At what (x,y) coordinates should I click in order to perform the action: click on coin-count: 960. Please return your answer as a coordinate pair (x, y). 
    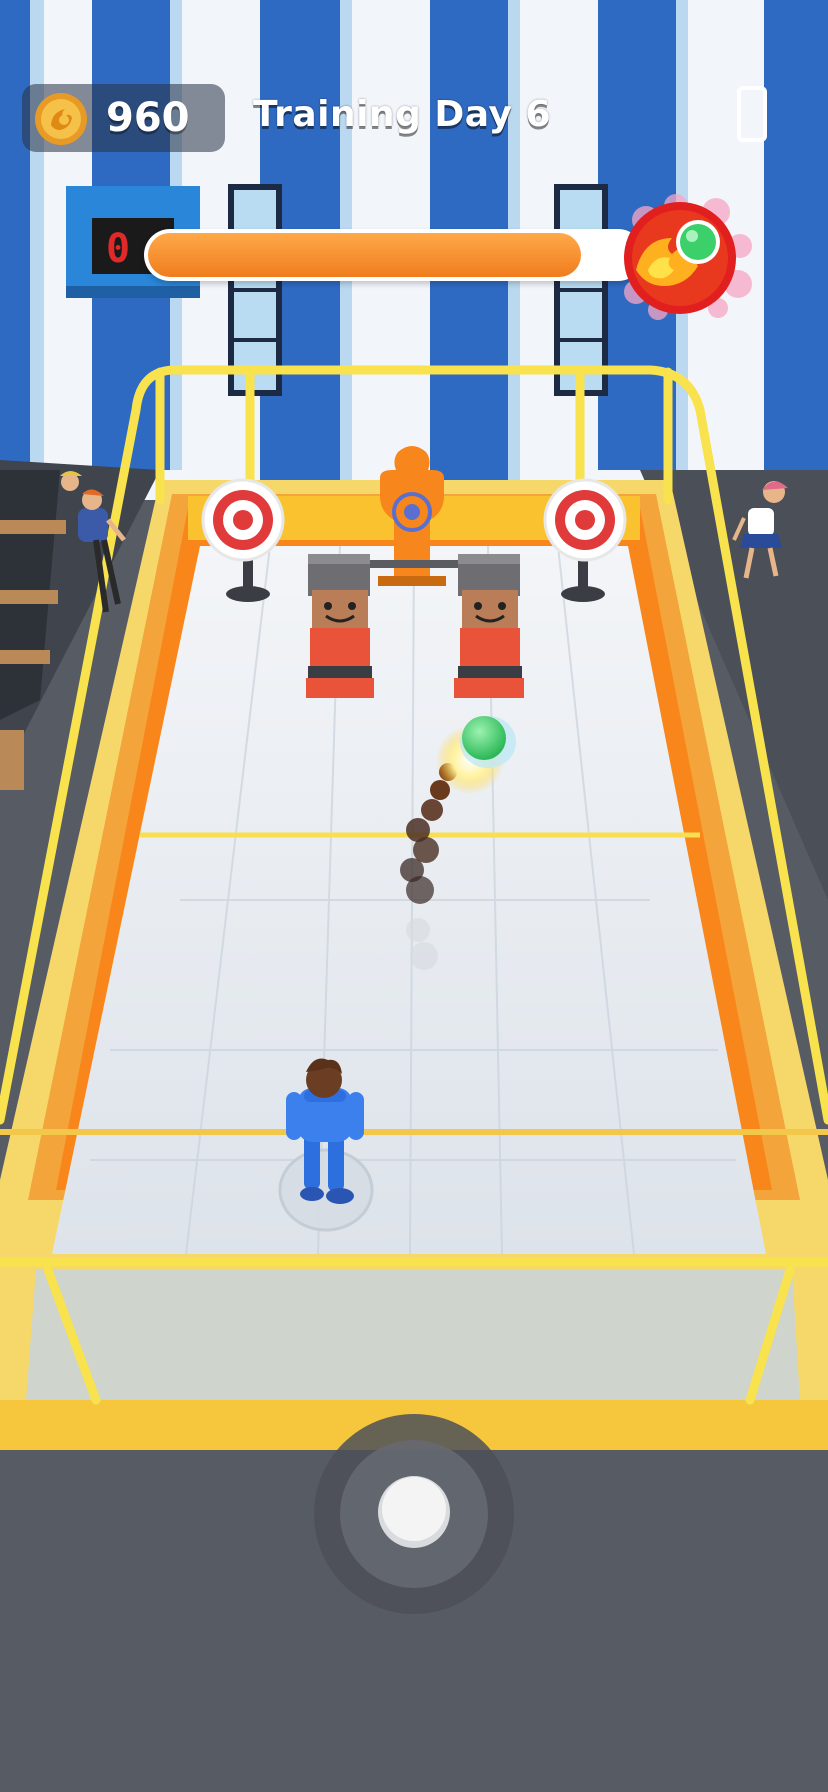
    Looking at the image, I should click on (148, 118).